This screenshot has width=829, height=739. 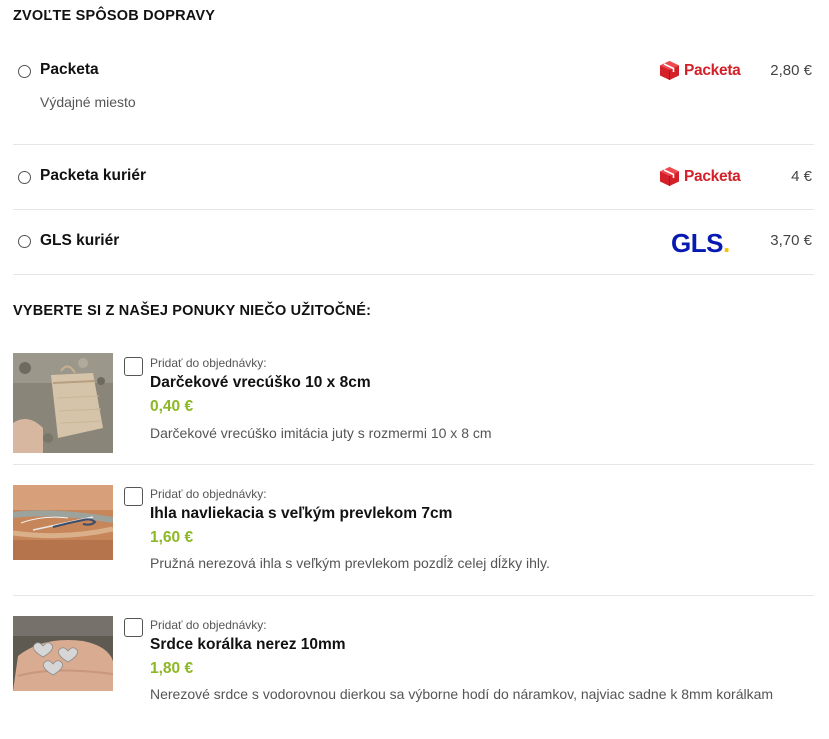 What do you see at coordinates (172, 406) in the screenshot?
I see `product-price: 0,40 €` at bounding box center [172, 406].